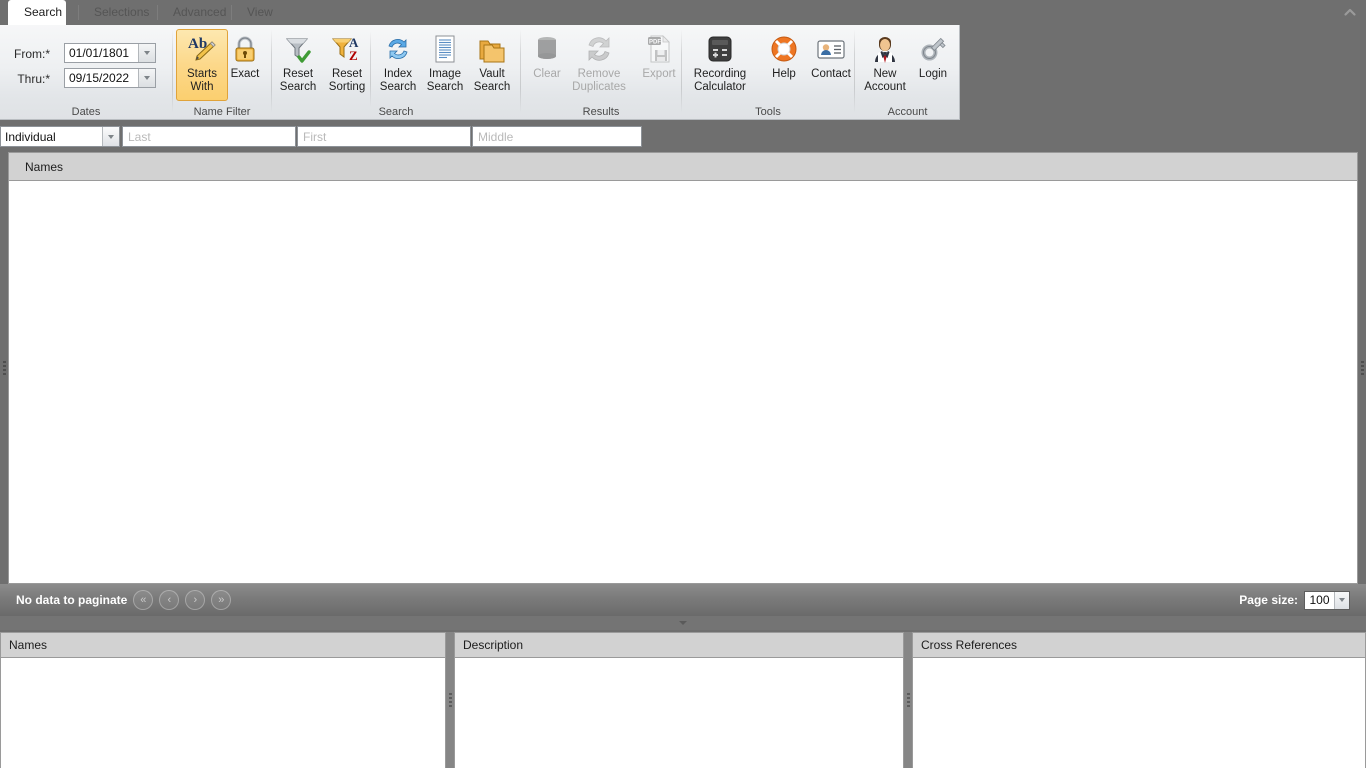 The height and width of the screenshot is (768, 1366). I want to click on image-search-button: Image Search, so click(445, 65).